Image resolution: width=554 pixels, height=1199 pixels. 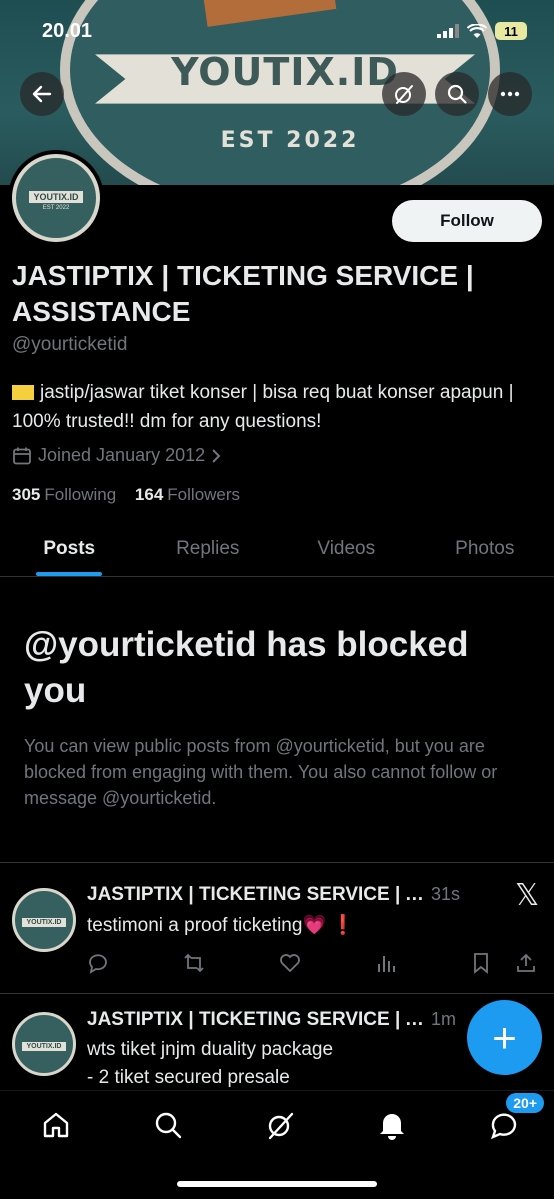 What do you see at coordinates (446, 894) in the screenshot?
I see `post-time: 31s` at bounding box center [446, 894].